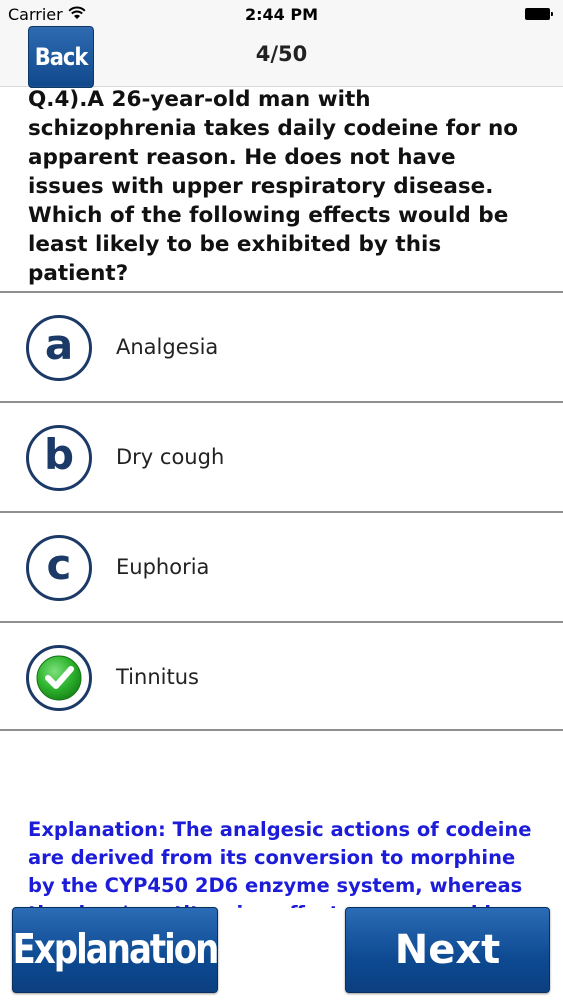 The height and width of the screenshot is (1000, 563). I want to click on status-time: 2:44 PM, so click(281, 14).